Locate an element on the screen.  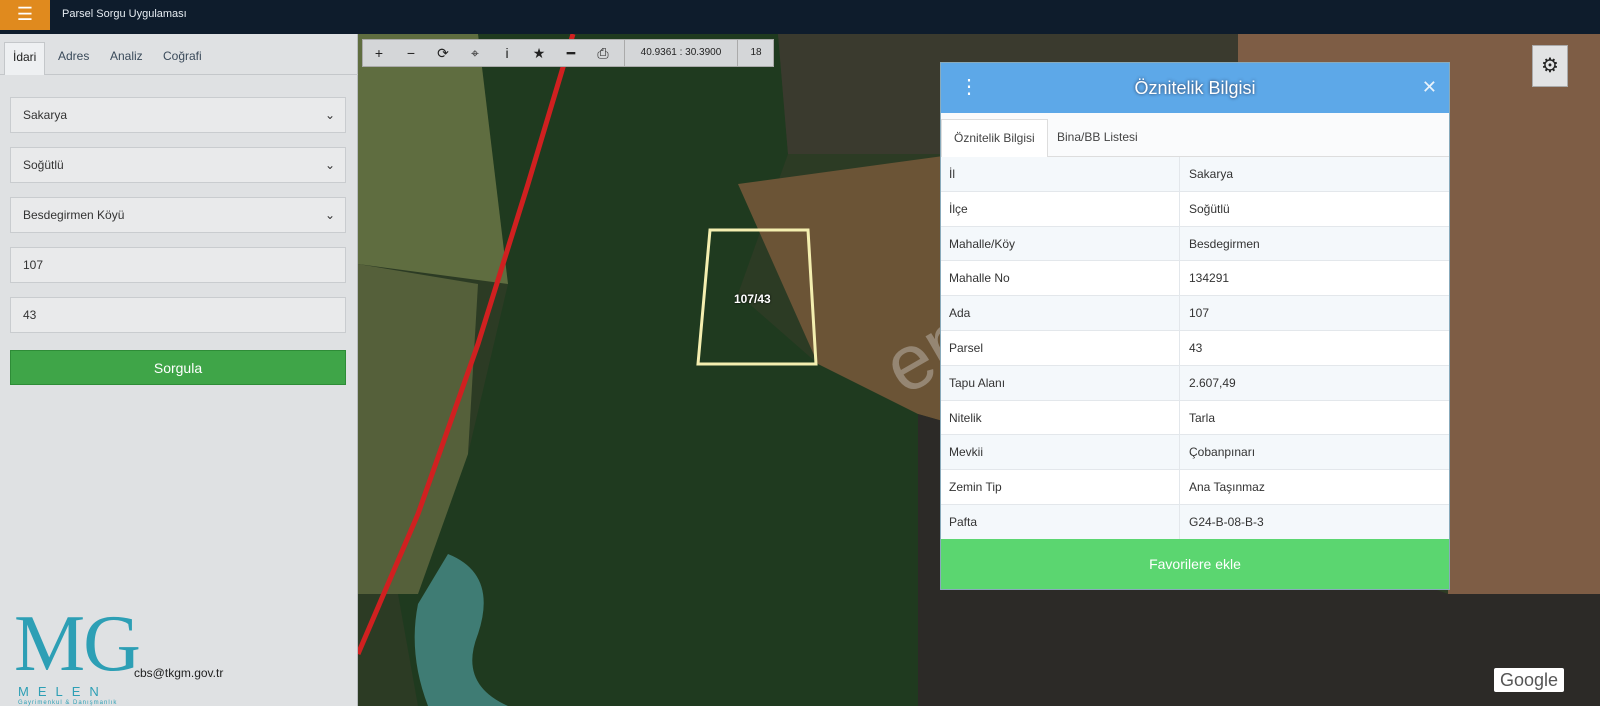
ilce-select-value: Soğütlü is located at coordinates (43, 165).